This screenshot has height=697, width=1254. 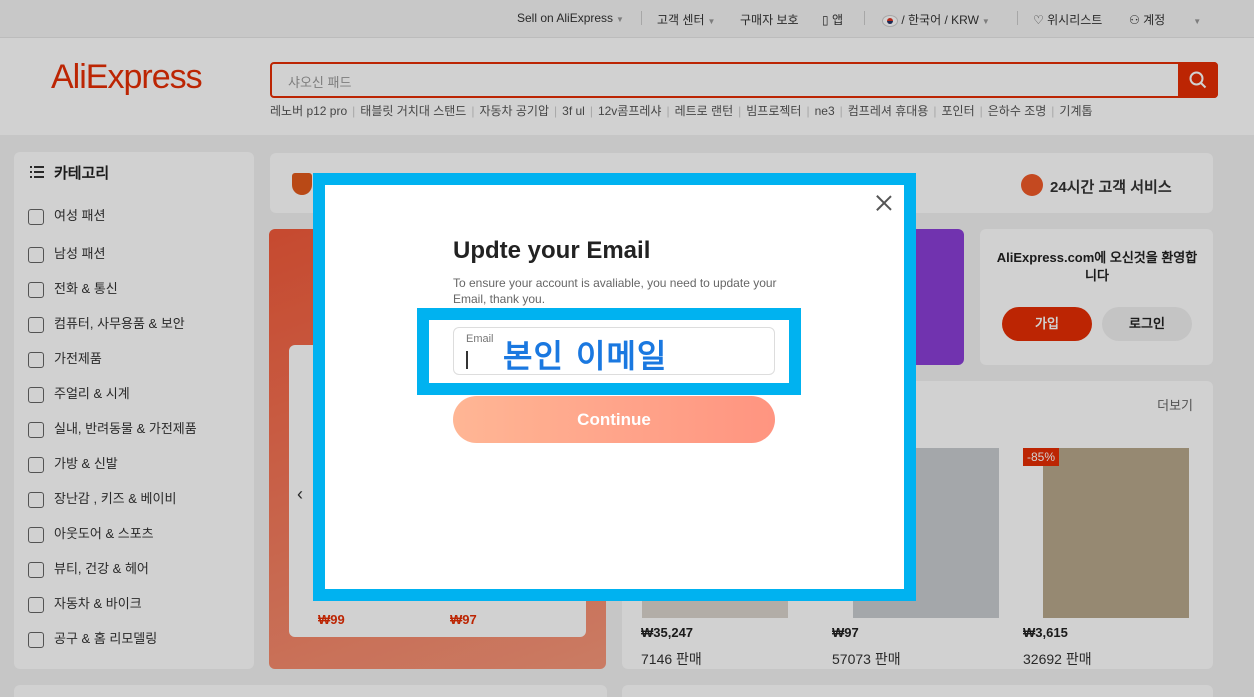 What do you see at coordinates (467, 360) in the screenshot?
I see `text-cursor` at bounding box center [467, 360].